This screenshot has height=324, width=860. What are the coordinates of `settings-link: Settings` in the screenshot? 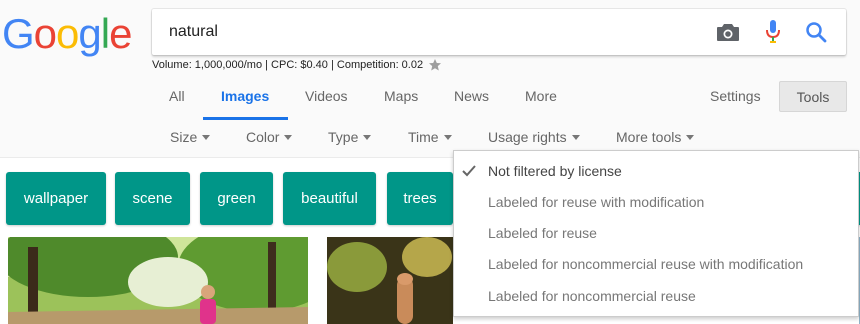 It's located at (735, 96).